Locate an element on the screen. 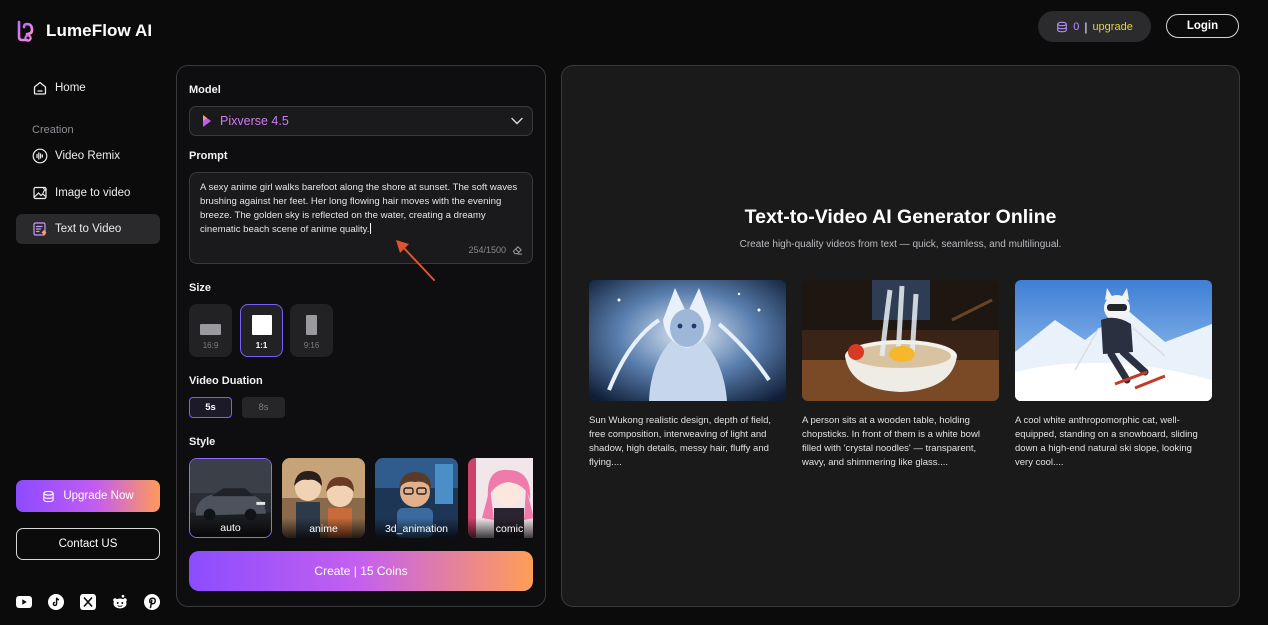 This screenshot has height=625, width=1268. example-image-crystal-noodles is located at coordinates (900, 340).